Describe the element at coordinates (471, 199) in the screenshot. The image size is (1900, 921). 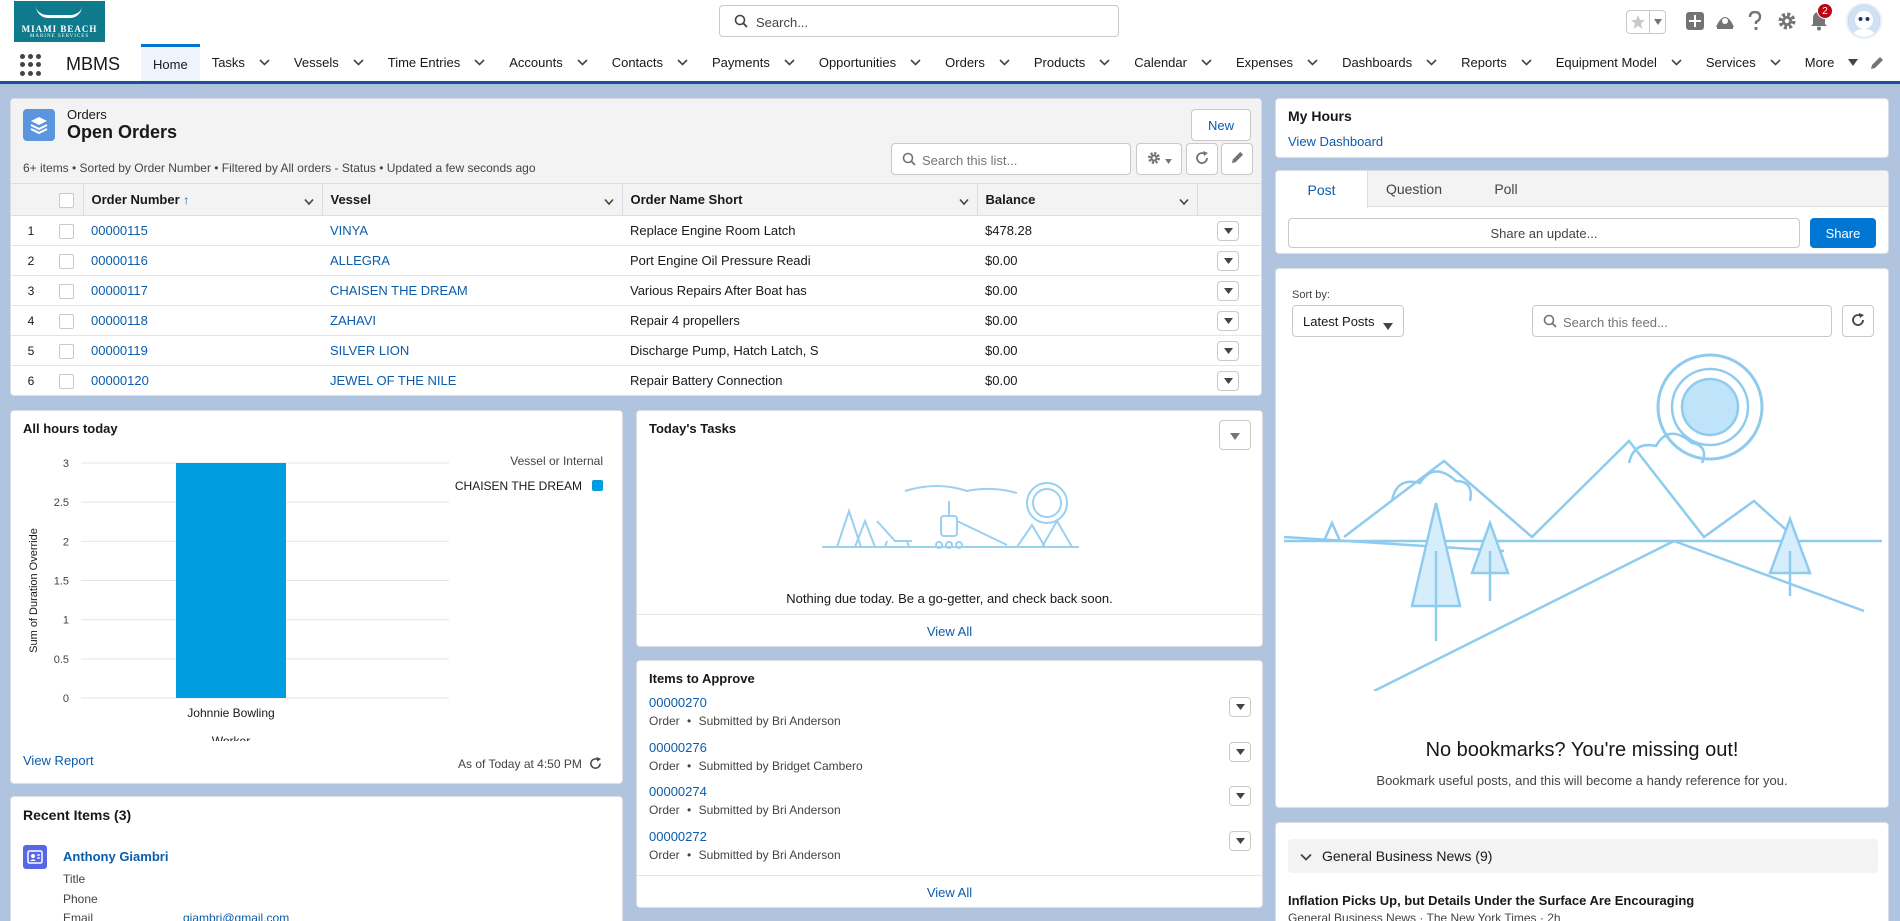
I see `column-header-vessel: Vessel` at that location.